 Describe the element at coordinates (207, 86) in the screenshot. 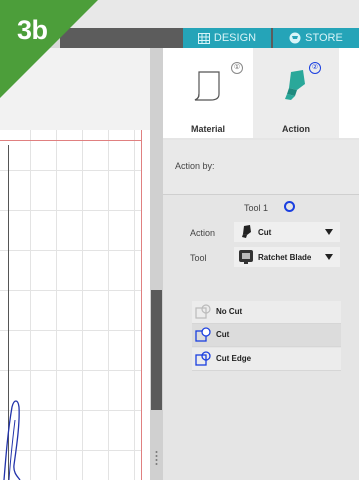

I see `material-icon` at that location.